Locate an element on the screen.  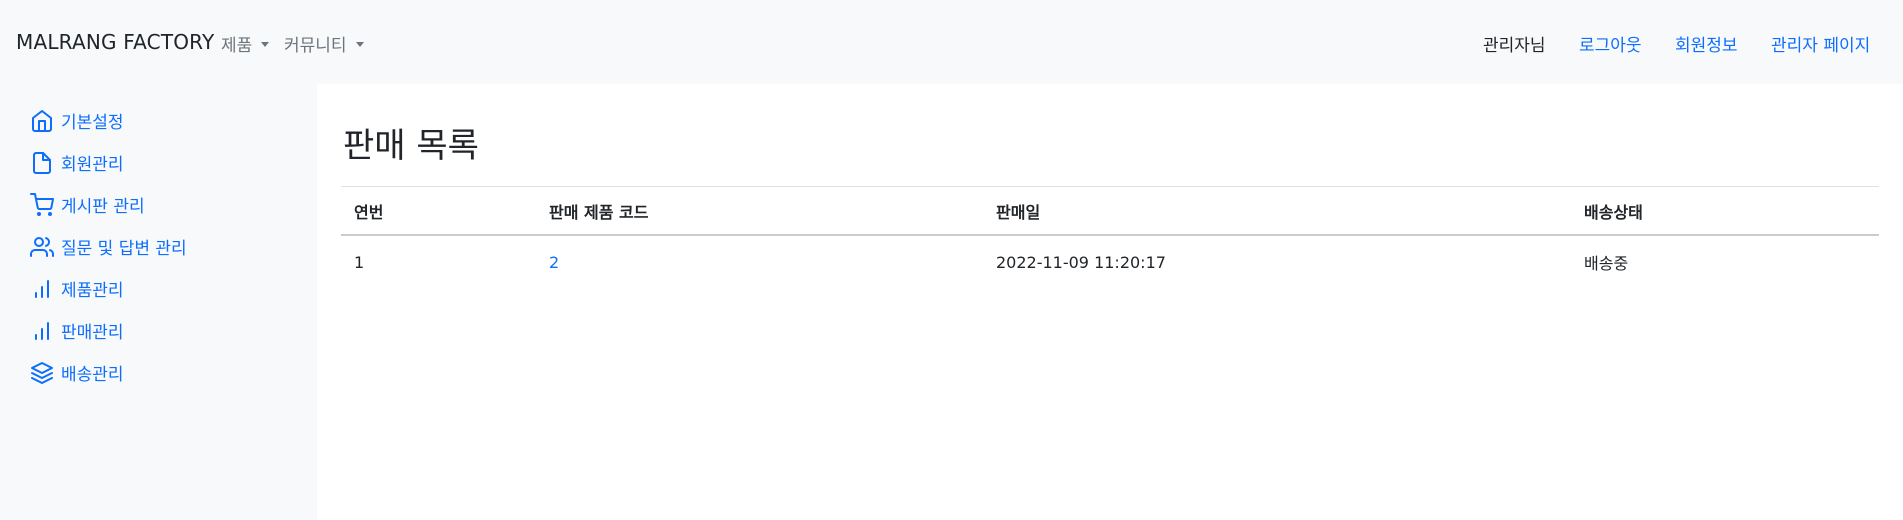
shopping-cart-icon is located at coordinates (42, 204).